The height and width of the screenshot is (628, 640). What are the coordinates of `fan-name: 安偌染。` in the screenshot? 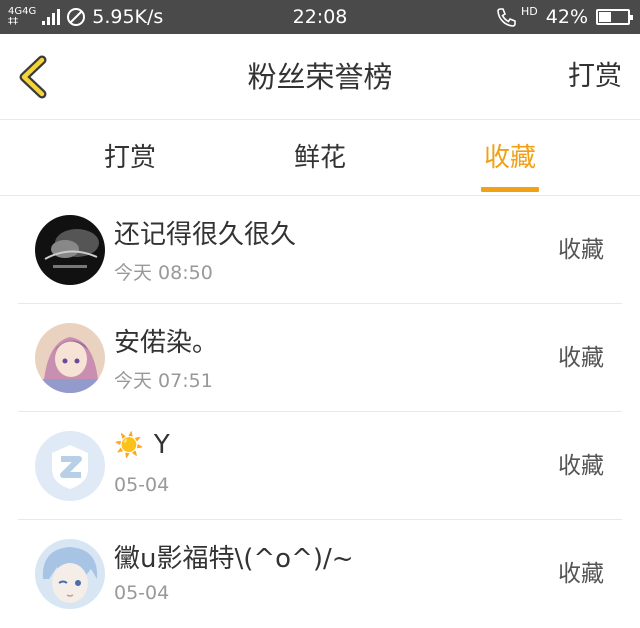 It's located at (166, 340).